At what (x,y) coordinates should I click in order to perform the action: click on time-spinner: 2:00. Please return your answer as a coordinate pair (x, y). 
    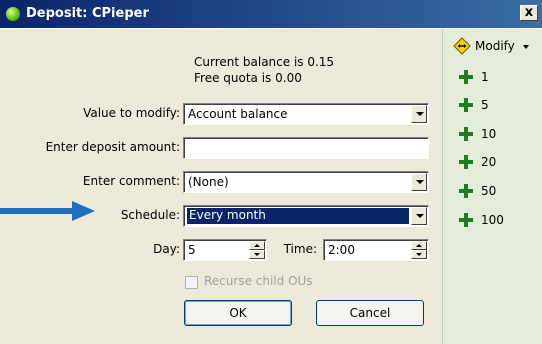
    Looking at the image, I should click on (376, 250).